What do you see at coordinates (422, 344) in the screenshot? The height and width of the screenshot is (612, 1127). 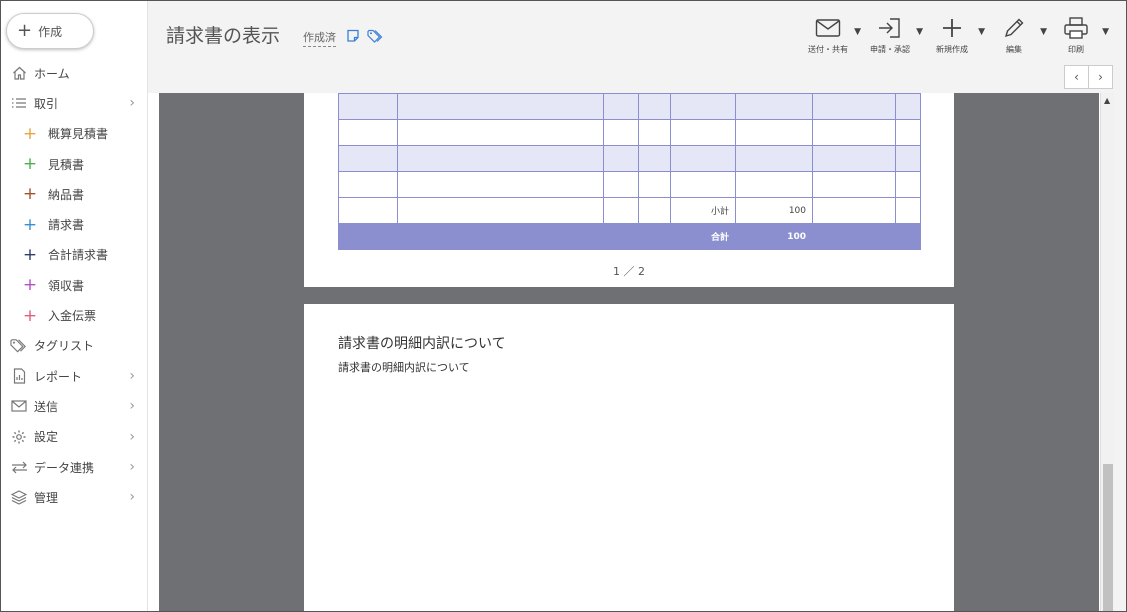 I see `section-title: 請求書の明細内訳について` at bounding box center [422, 344].